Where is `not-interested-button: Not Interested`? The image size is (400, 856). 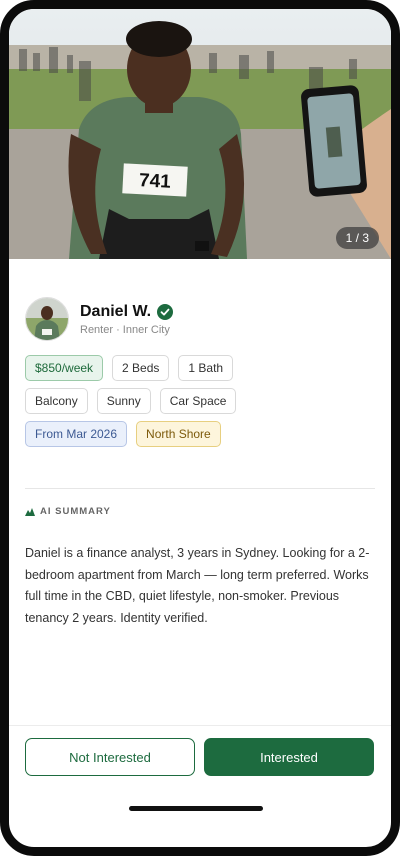
not-interested-button: Not Interested is located at coordinates (110, 757).